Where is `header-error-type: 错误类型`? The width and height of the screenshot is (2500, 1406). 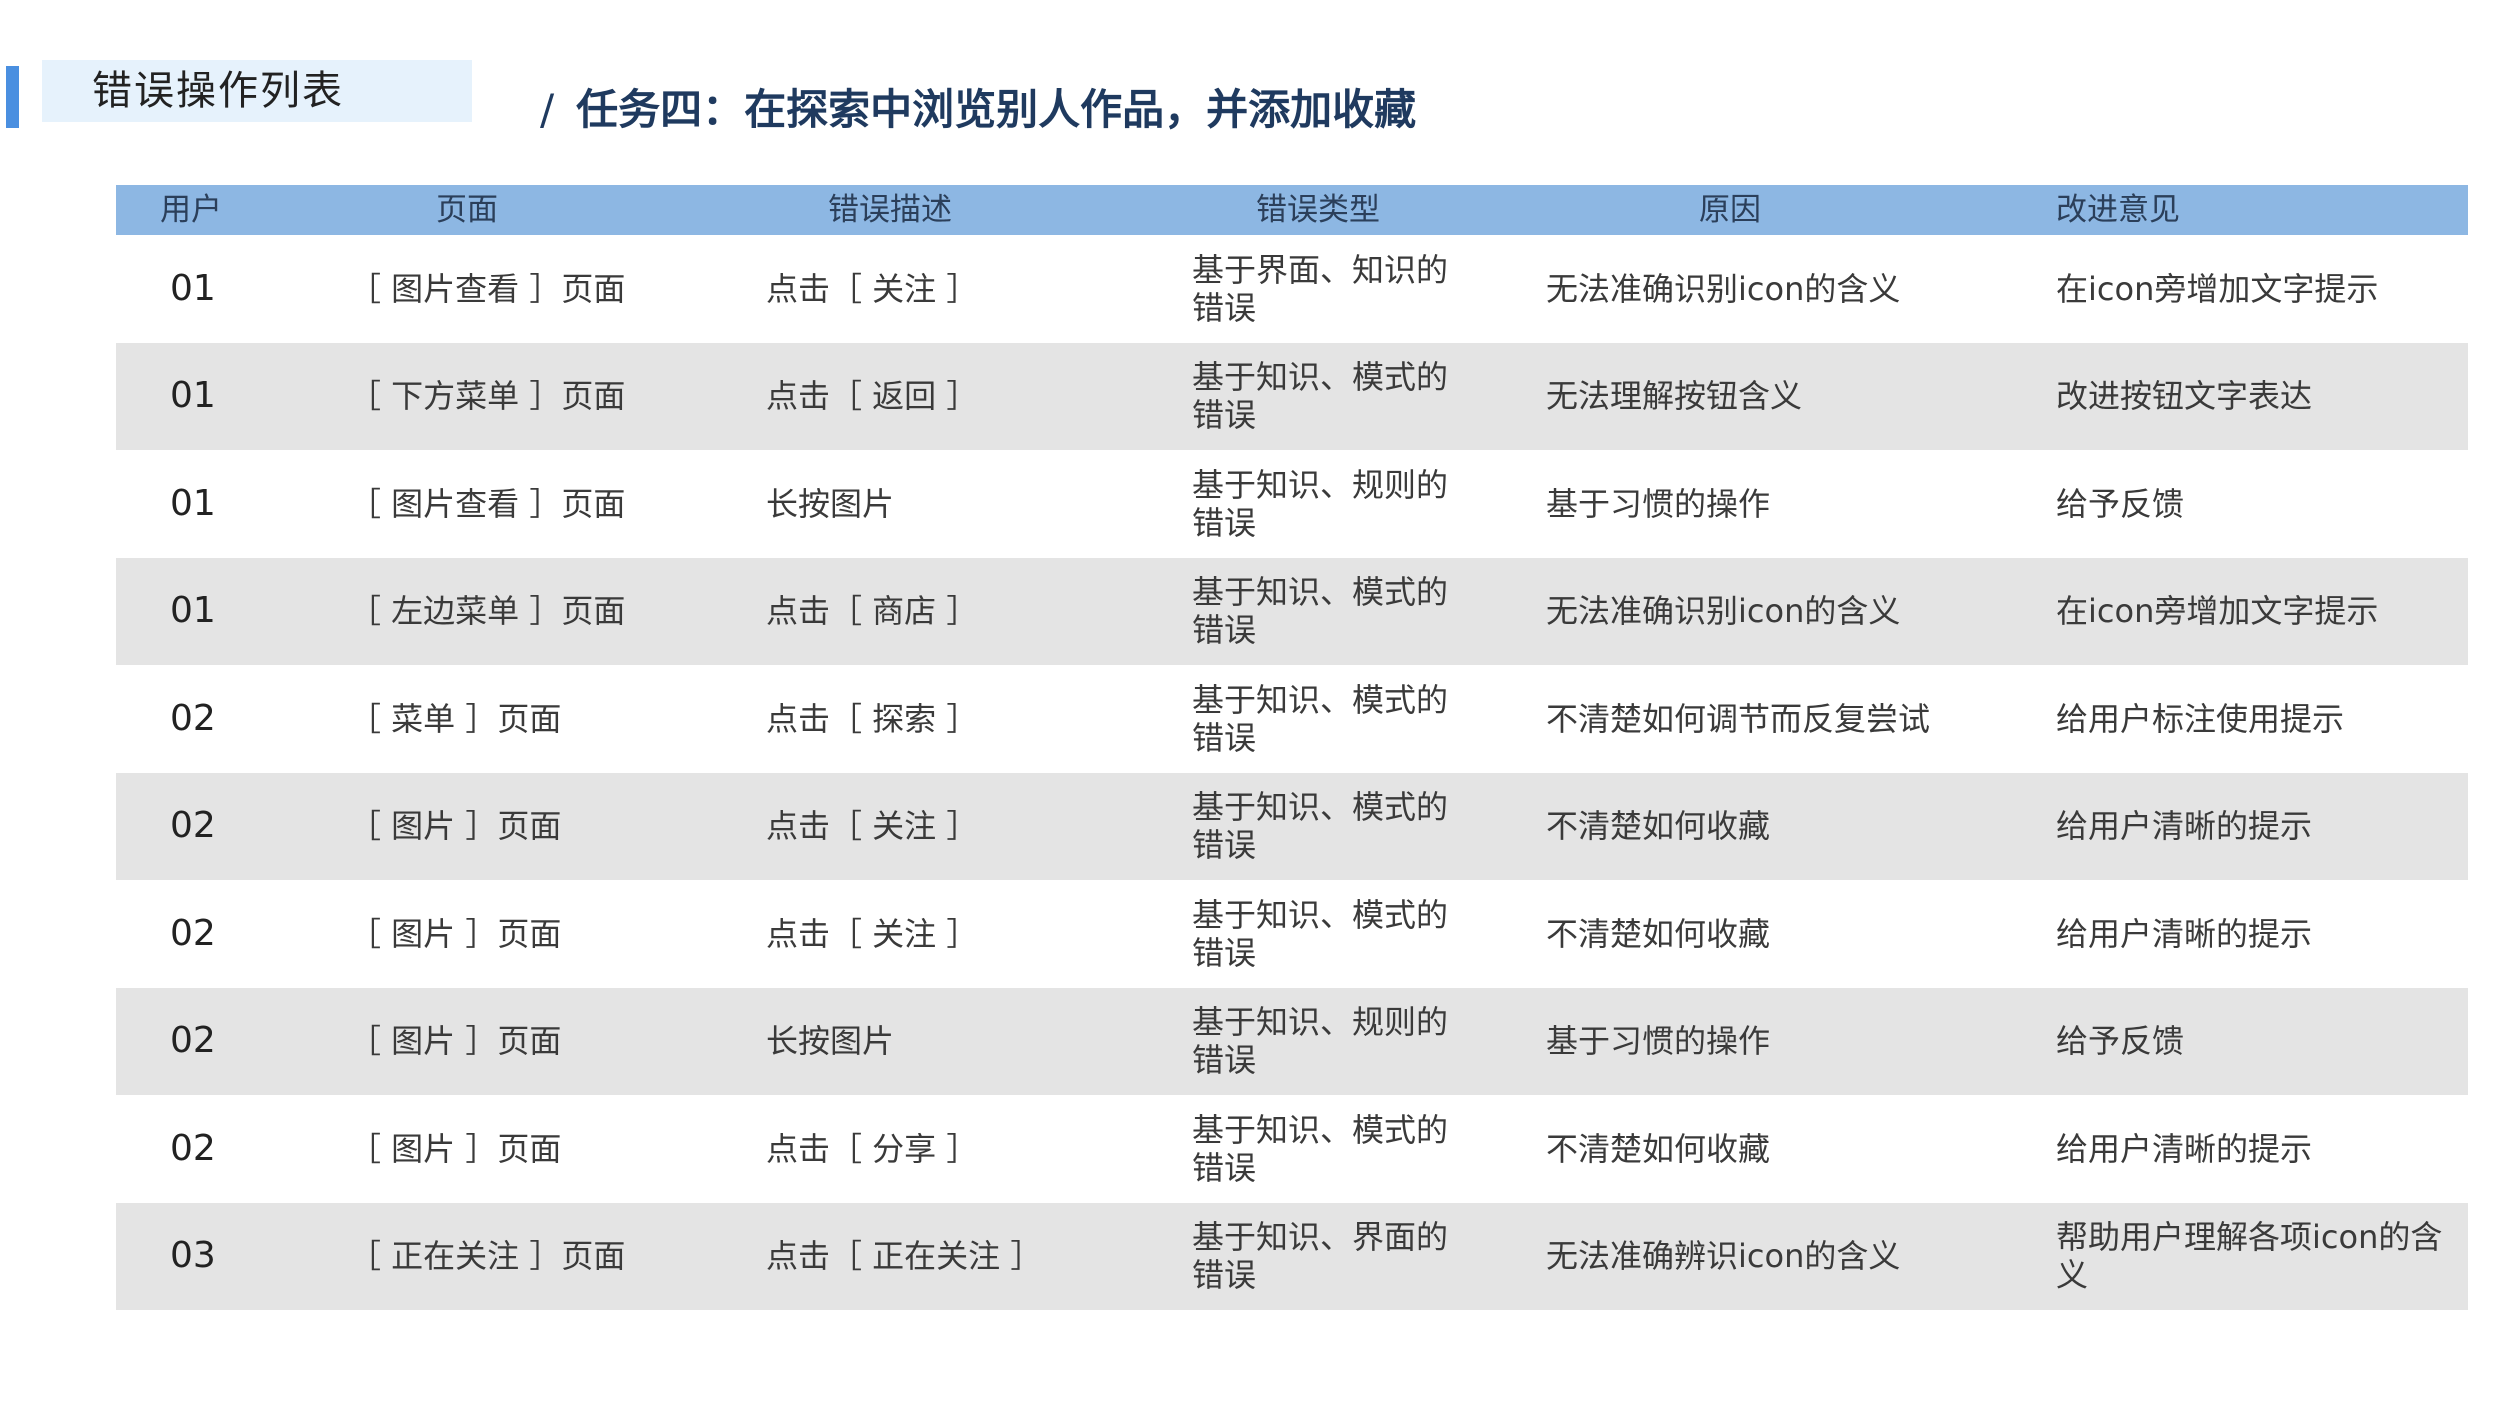 header-error-type: 错误类型 is located at coordinates (1318, 210).